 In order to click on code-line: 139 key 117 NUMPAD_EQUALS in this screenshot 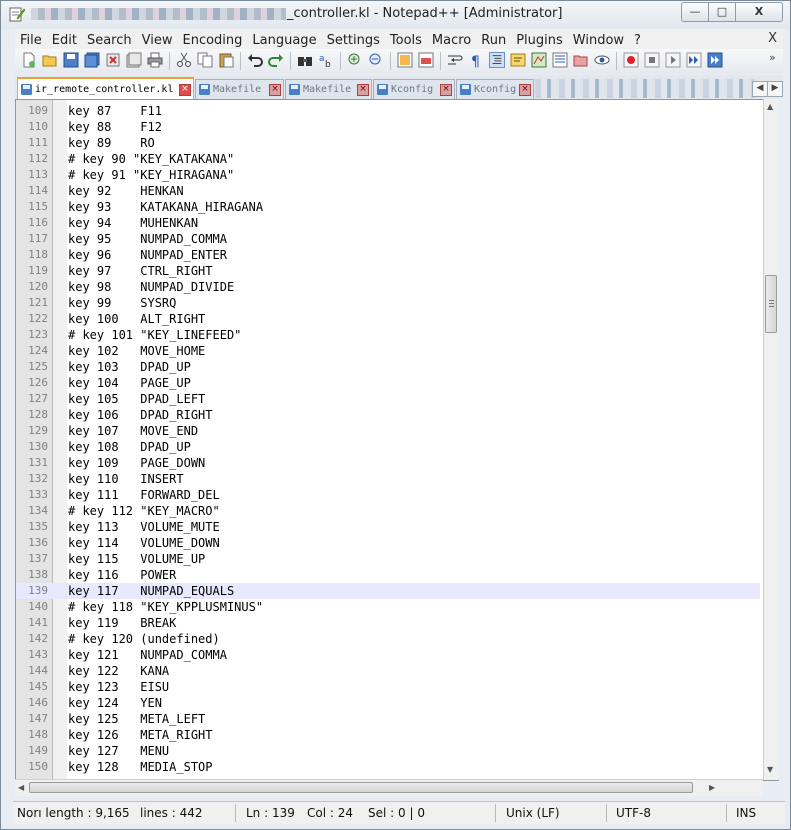, I will do `click(388, 591)`.